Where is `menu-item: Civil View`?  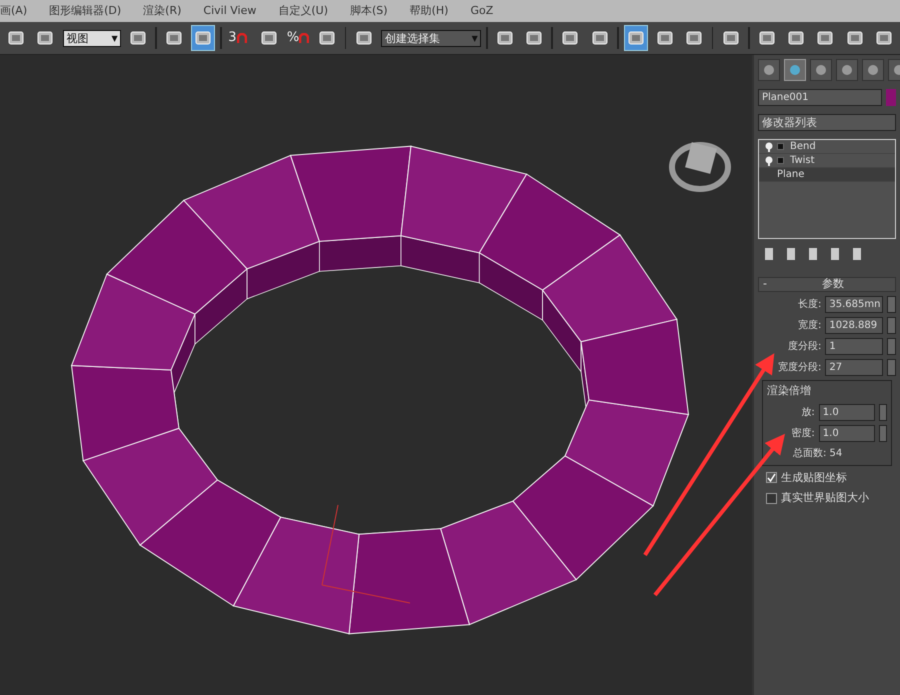 menu-item: Civil View is located at coordinates (229, 11).